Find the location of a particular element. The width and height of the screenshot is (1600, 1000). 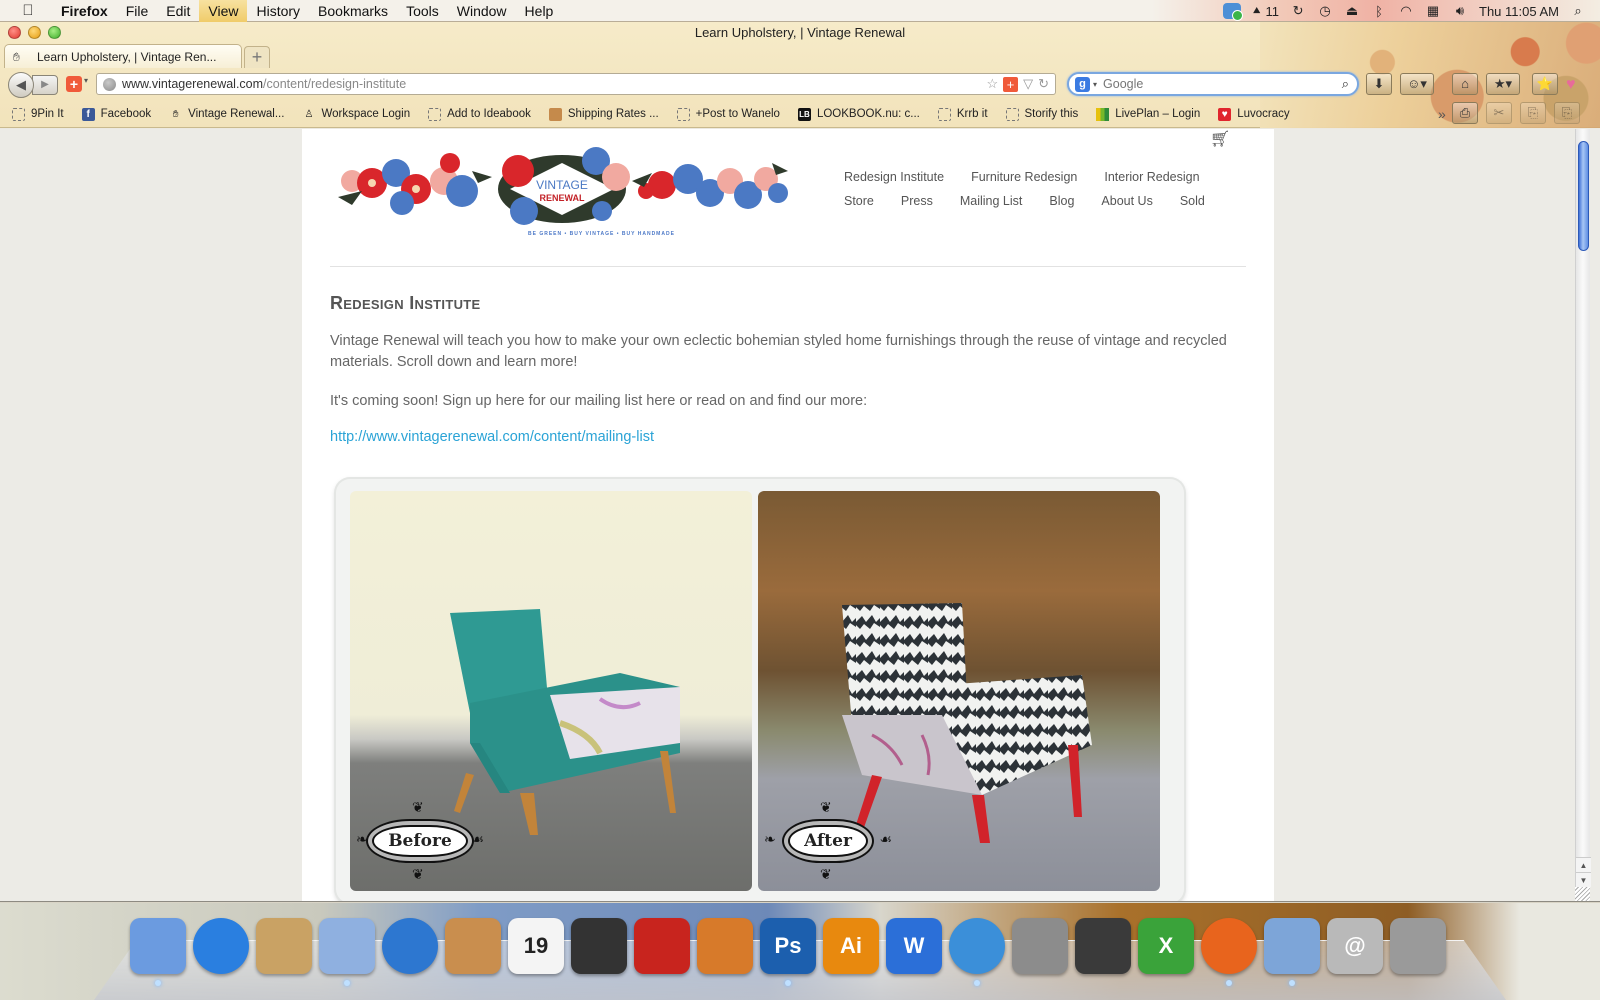

dock-app-address-book is located at coordinates (284, 946).